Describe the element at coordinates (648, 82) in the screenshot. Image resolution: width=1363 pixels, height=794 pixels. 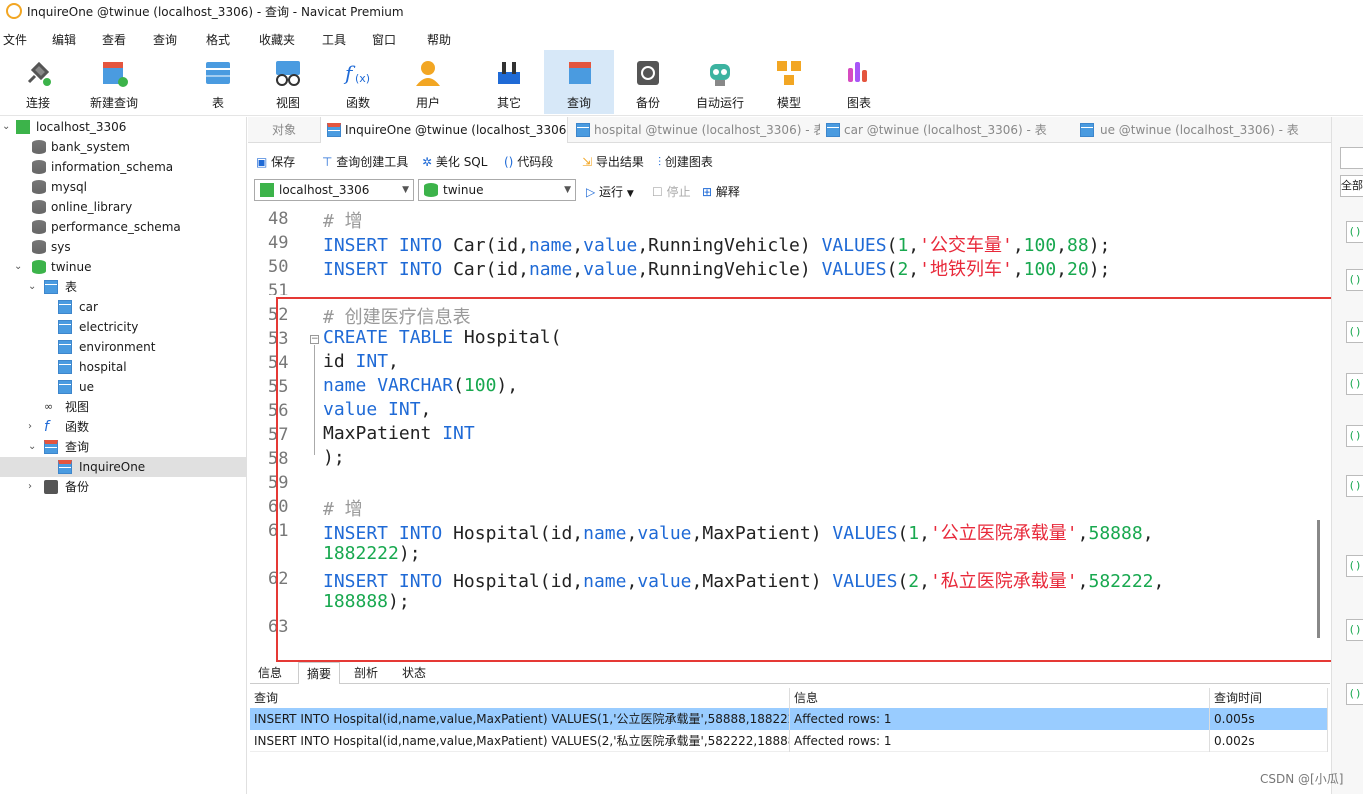
I see `backup-button: 备份` at that location.